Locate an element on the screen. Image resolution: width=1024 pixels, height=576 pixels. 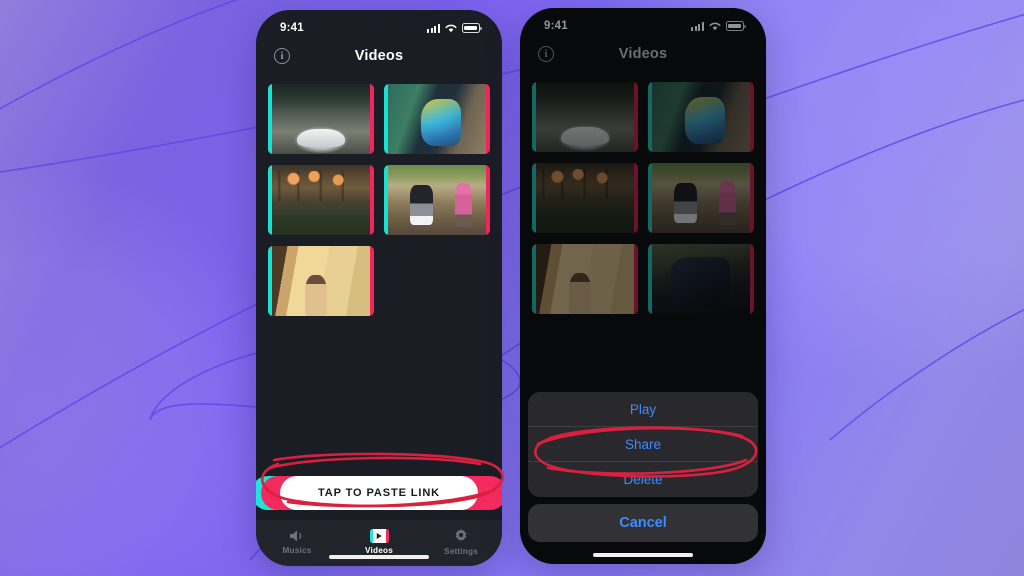
video-play-icon is located at coordinates (379, 536).